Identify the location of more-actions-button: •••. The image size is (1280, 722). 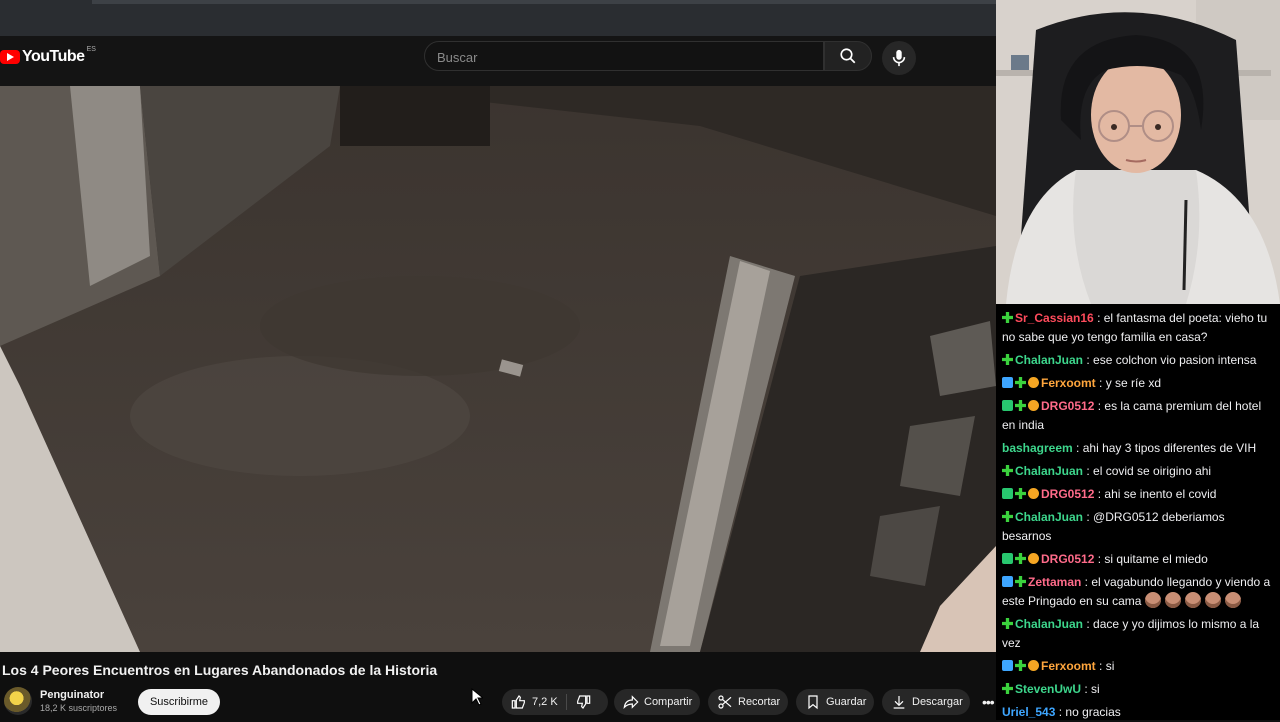
(987, 702).